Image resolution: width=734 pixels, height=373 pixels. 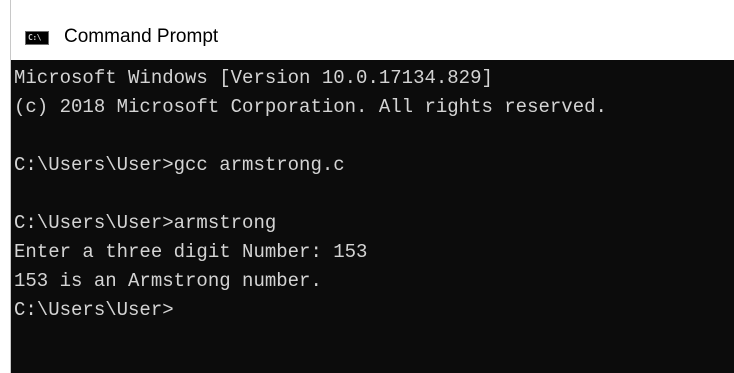 I want to click on console-line: C:\Users\User>gcc armstrong.c, so click(x=179, y=165).